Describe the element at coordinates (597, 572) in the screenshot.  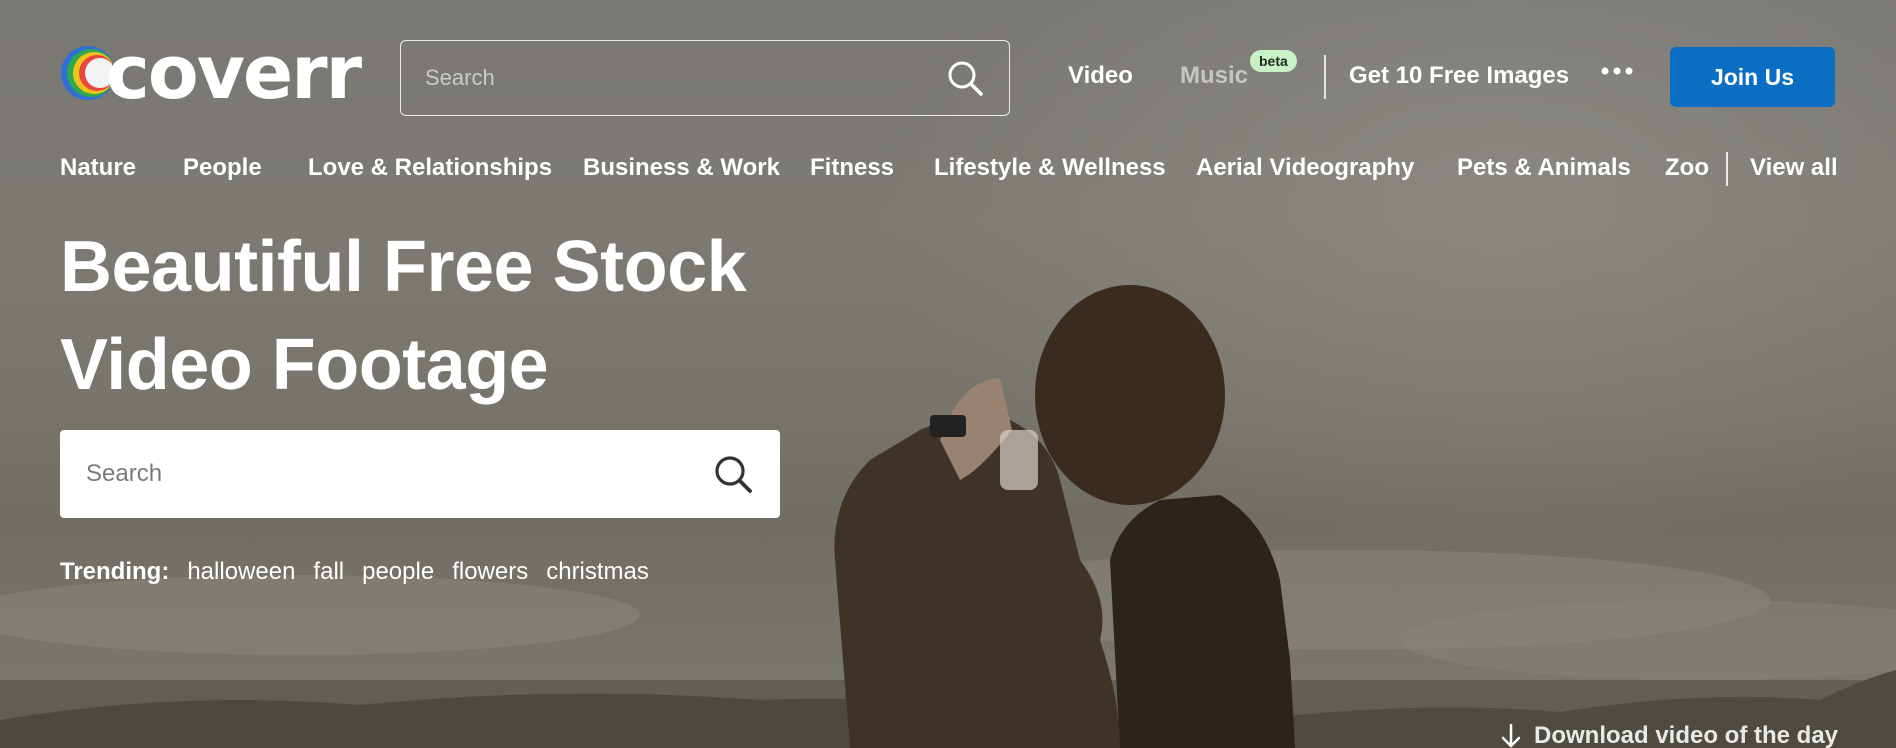
I see `trending-tag-christmas: christmas` at that location.